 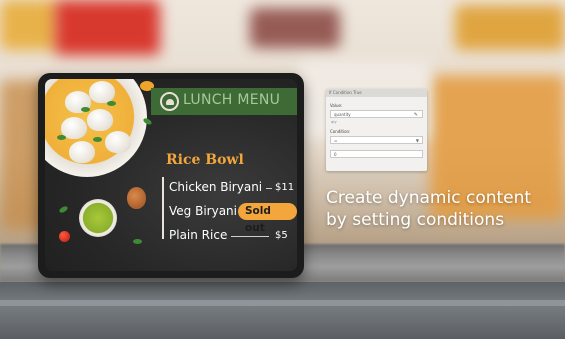 I want to click on value-label: Value:, so click(x=336, y=105).